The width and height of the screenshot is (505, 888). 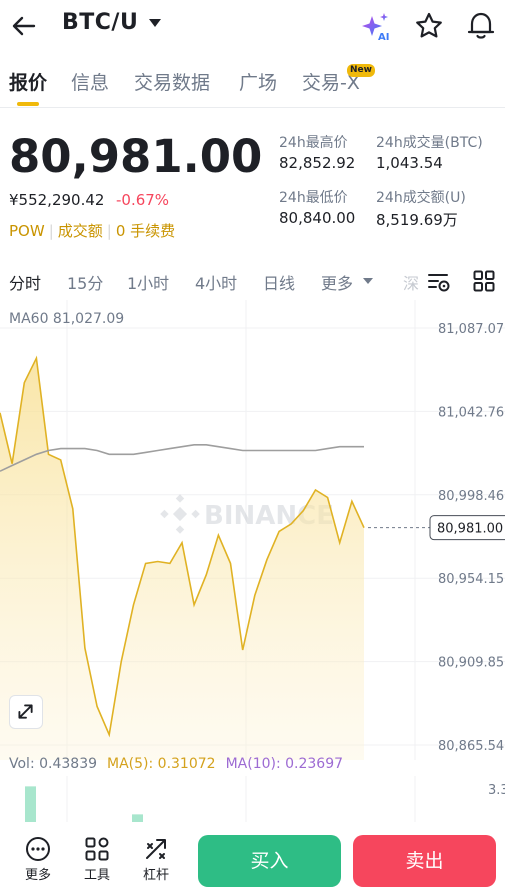 I want to click on tag-zero-fee: 0 手续费, so click(x=145, y=231).